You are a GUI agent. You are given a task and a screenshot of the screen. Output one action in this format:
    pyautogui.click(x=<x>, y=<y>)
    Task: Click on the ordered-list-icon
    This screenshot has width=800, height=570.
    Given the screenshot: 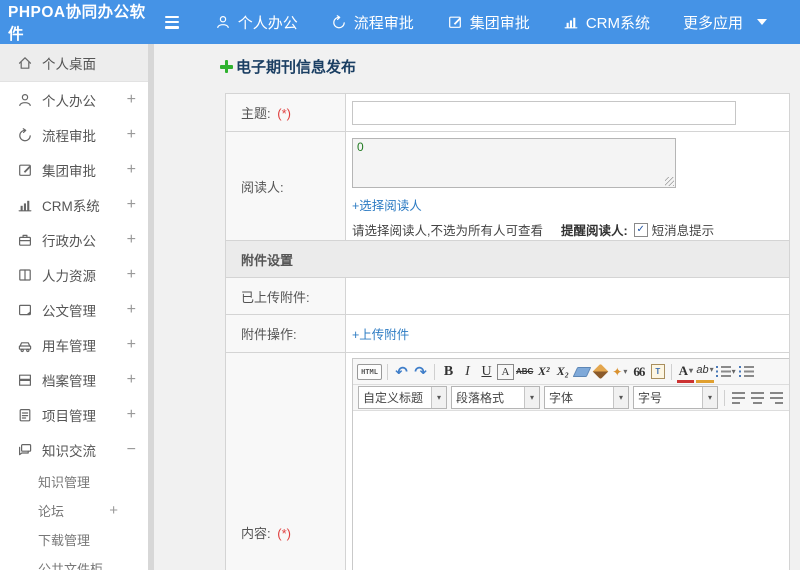 What is the action you would take?
    pyautogui.click(x=723, y=371)
    